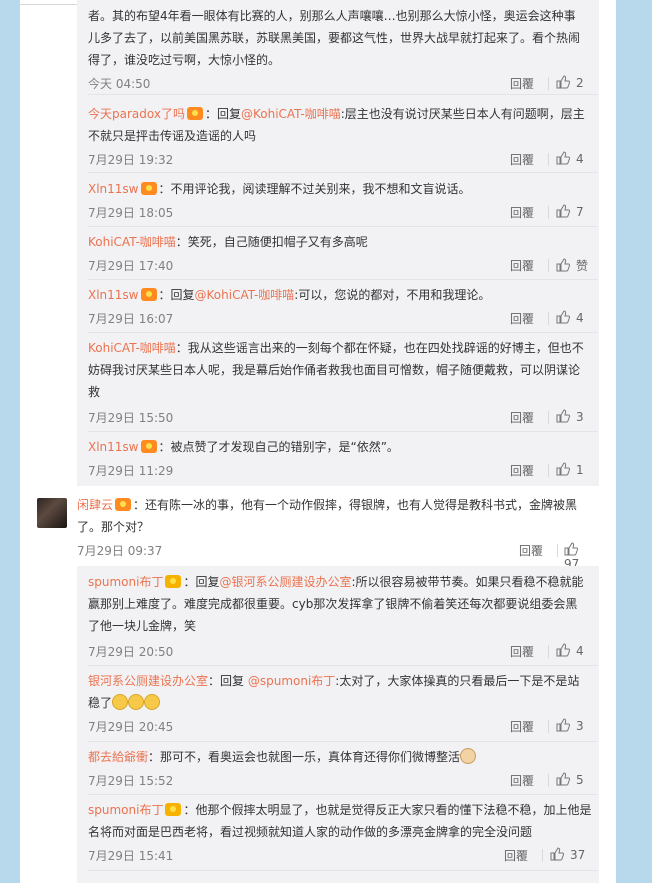 The width and height of the screenshot is (652, 883). Describe the element at coordinates (343, 295) in the screenshot. I see `reply-text: Xln11sw ：回复@KohiCAT-咖啡喵:可以，您说的都对，不用和我理论。` at that location.